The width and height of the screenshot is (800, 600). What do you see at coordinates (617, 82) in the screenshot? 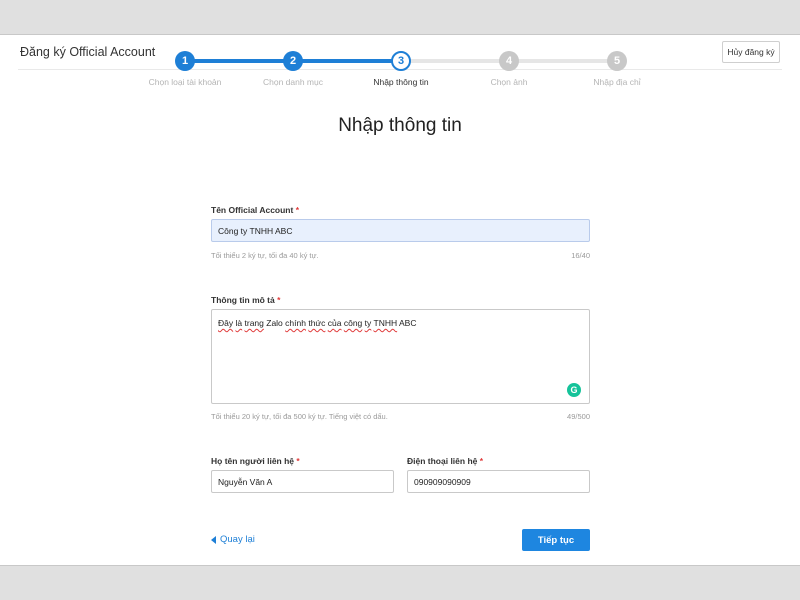
I see `step-5-label: Nhập địa chỉ` at bounding box center [617, 82].